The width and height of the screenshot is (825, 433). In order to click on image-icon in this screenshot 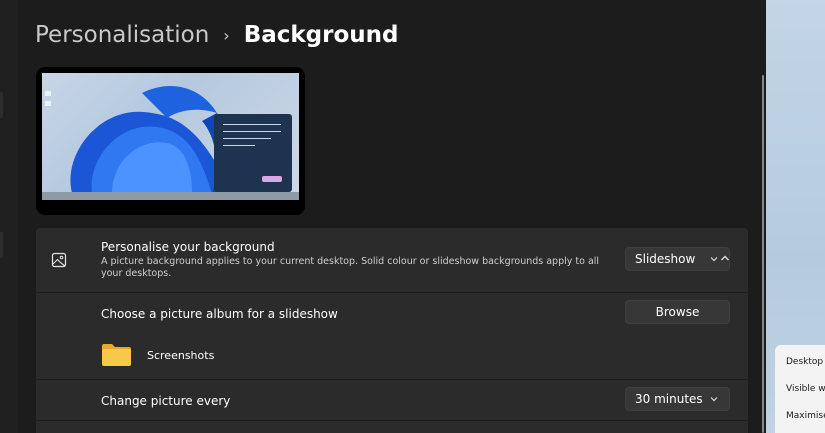, I will do `click(59, 260)`.